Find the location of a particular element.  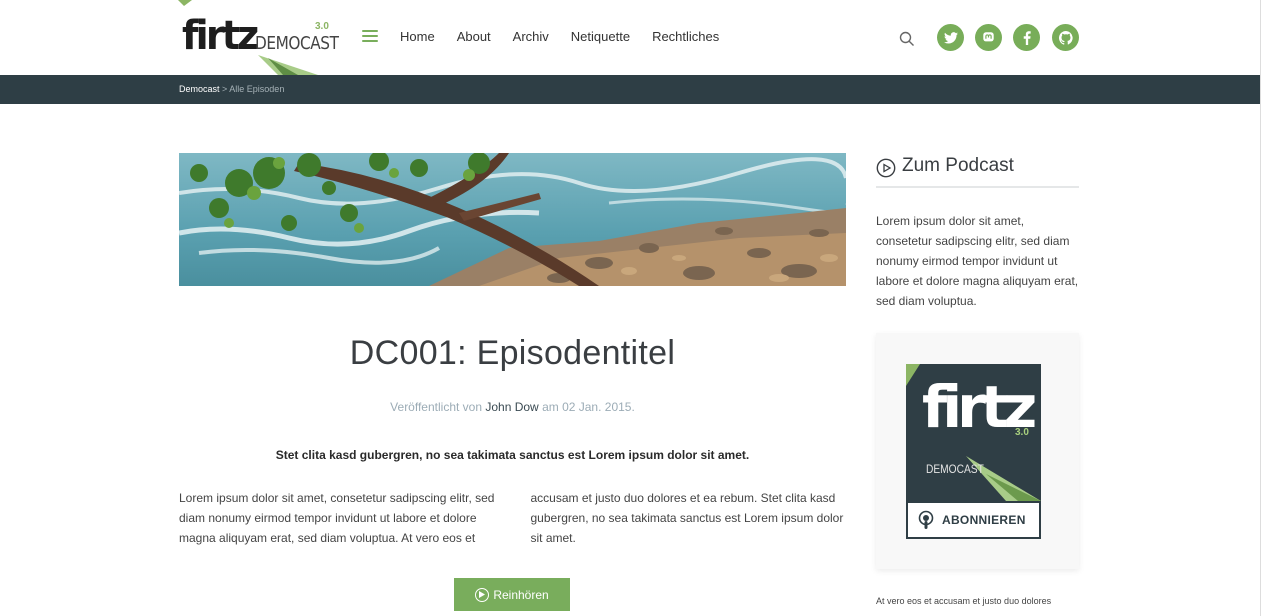

episode-date: 02 Jan. 2015. is located at coordinates (598, 407).